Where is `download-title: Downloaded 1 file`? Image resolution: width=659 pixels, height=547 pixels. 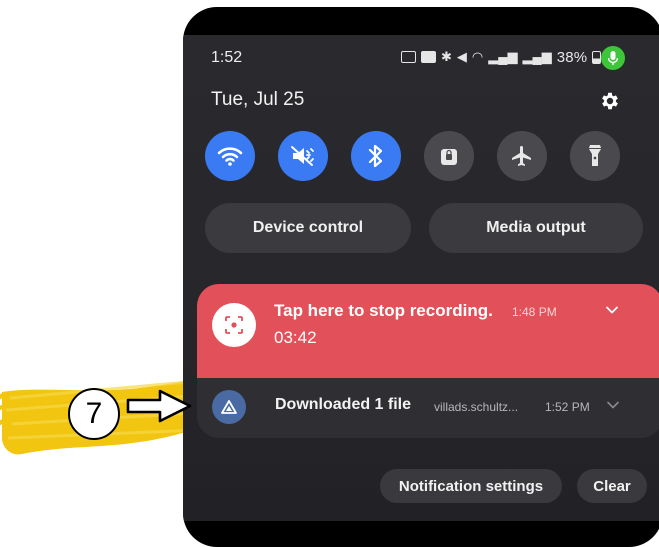
download-title: Downloaded 1 file is located at coordinates (343, 404).